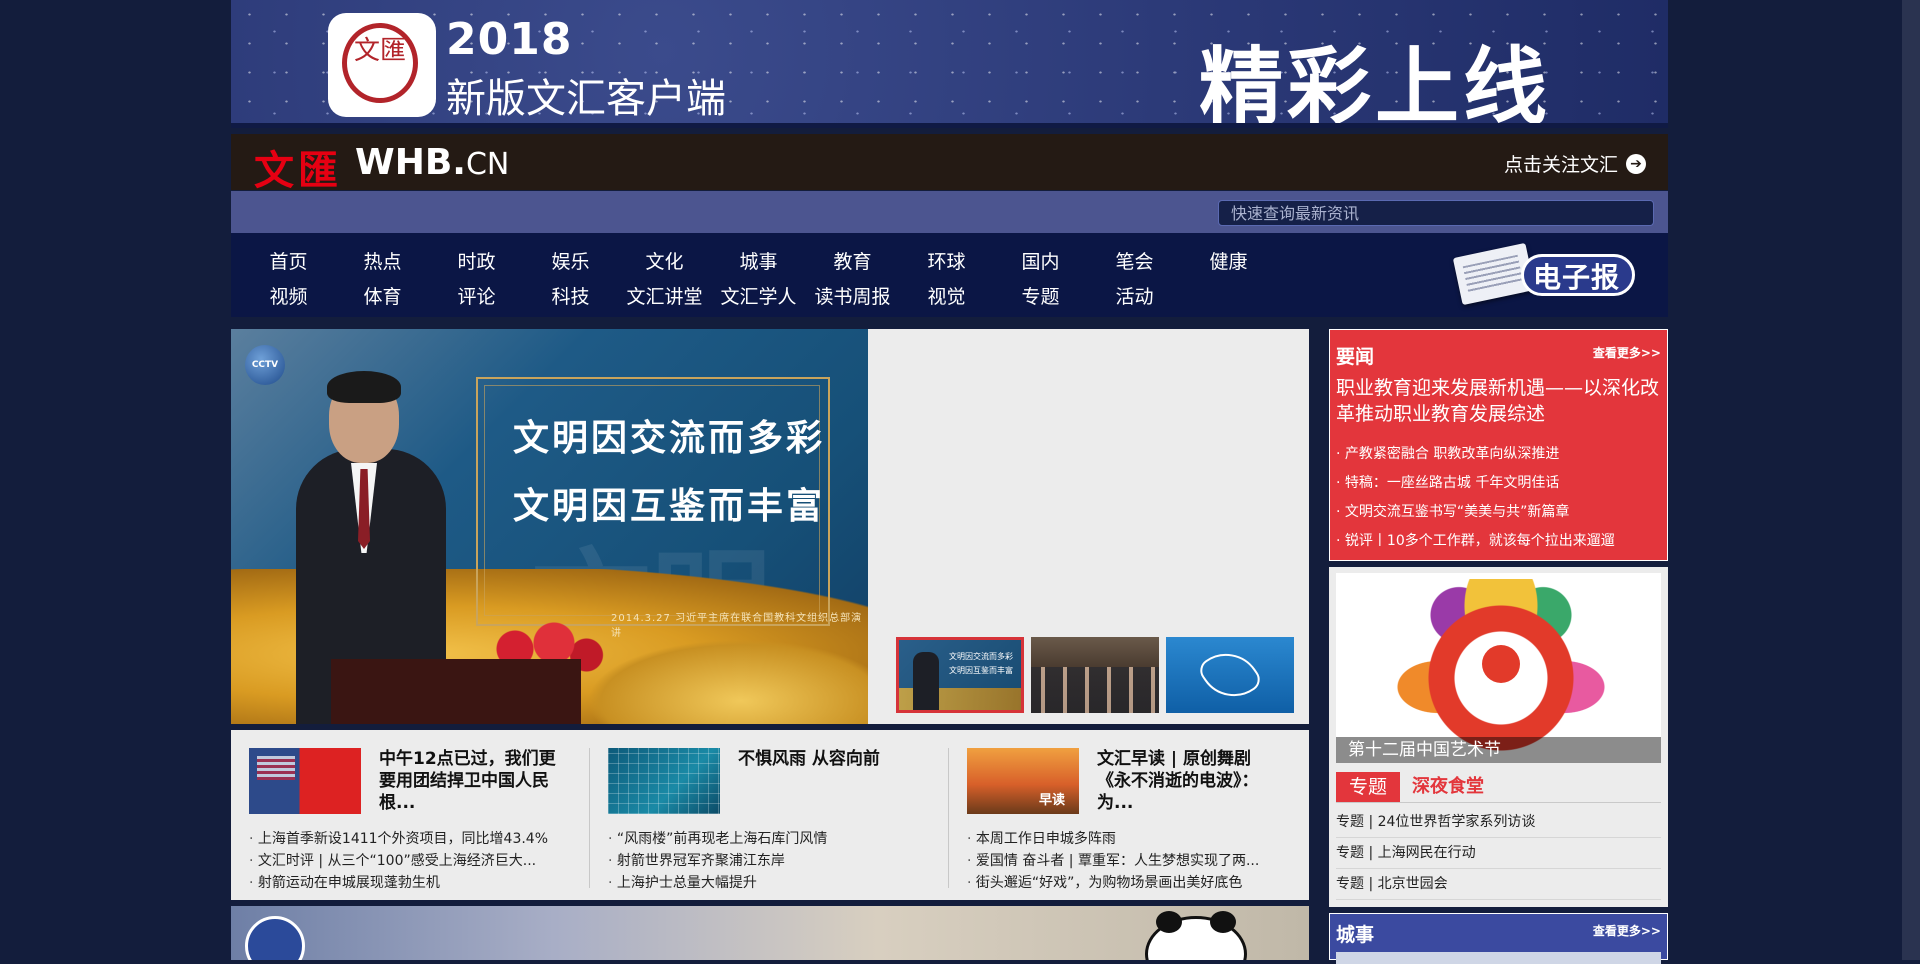 This screenshot has width=1920, height=964. I want to click on list-item: 专题 | 北京世园会, so click(1498, 884).